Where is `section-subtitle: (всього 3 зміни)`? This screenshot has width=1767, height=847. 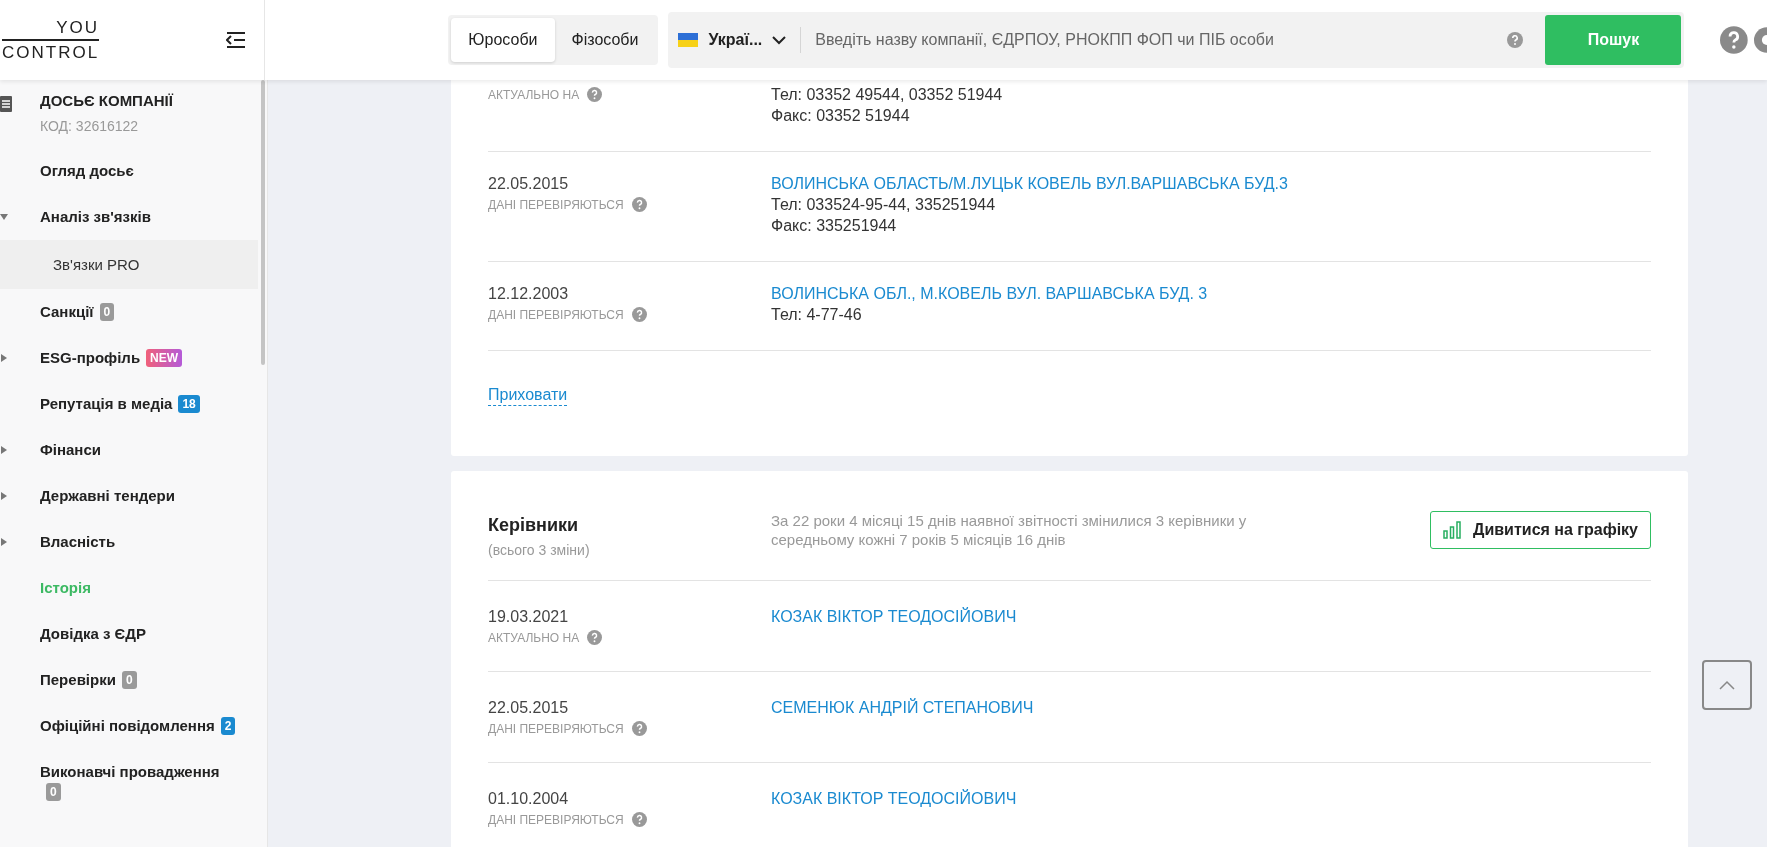
section-subtitle: (всього 3 зміни) is located at coordinates (539, 550).